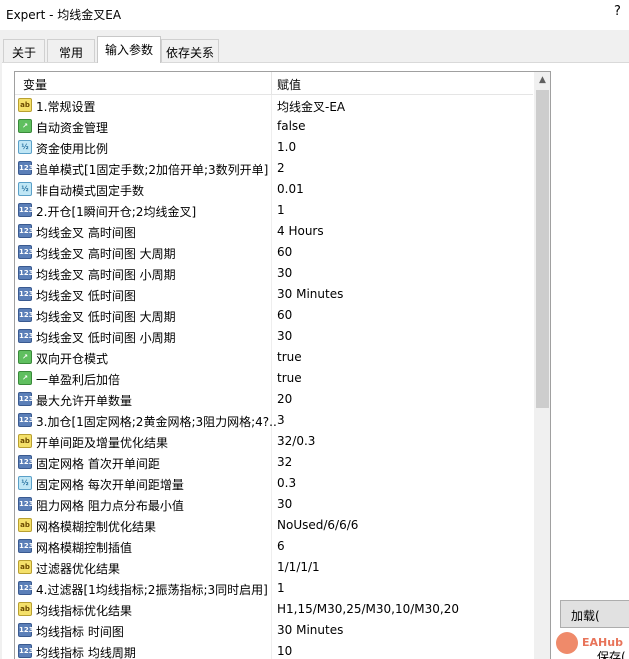 This screenshot has width=629, height=659. Describe the element at coordinates (284, 651) in the screenshot. I see `parameter-value: 10` at that location.